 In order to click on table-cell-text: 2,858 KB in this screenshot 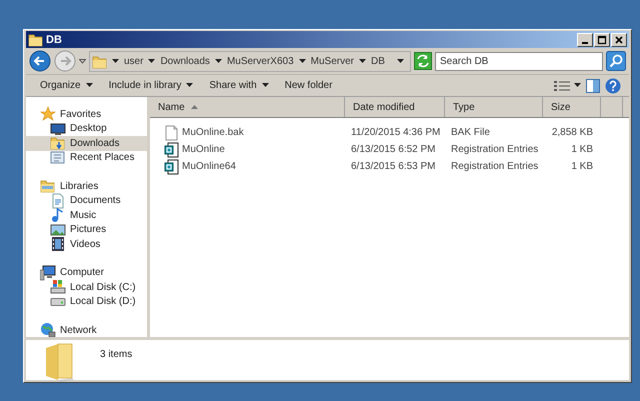, I will do `click(572, 133)`.